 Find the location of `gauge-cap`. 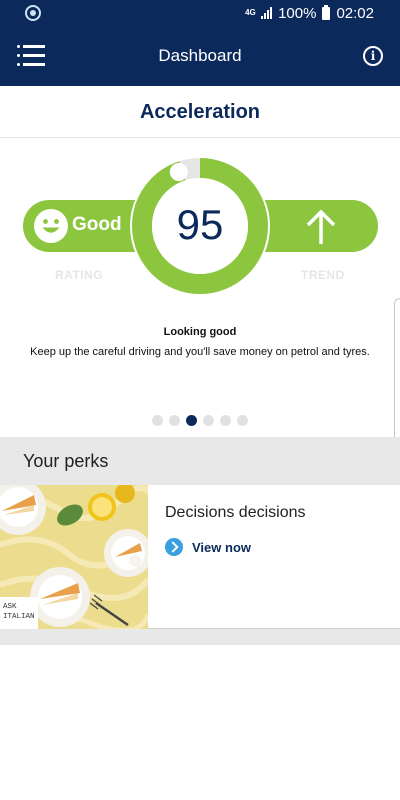

gauge-cap is located at coordinates (178, 172).